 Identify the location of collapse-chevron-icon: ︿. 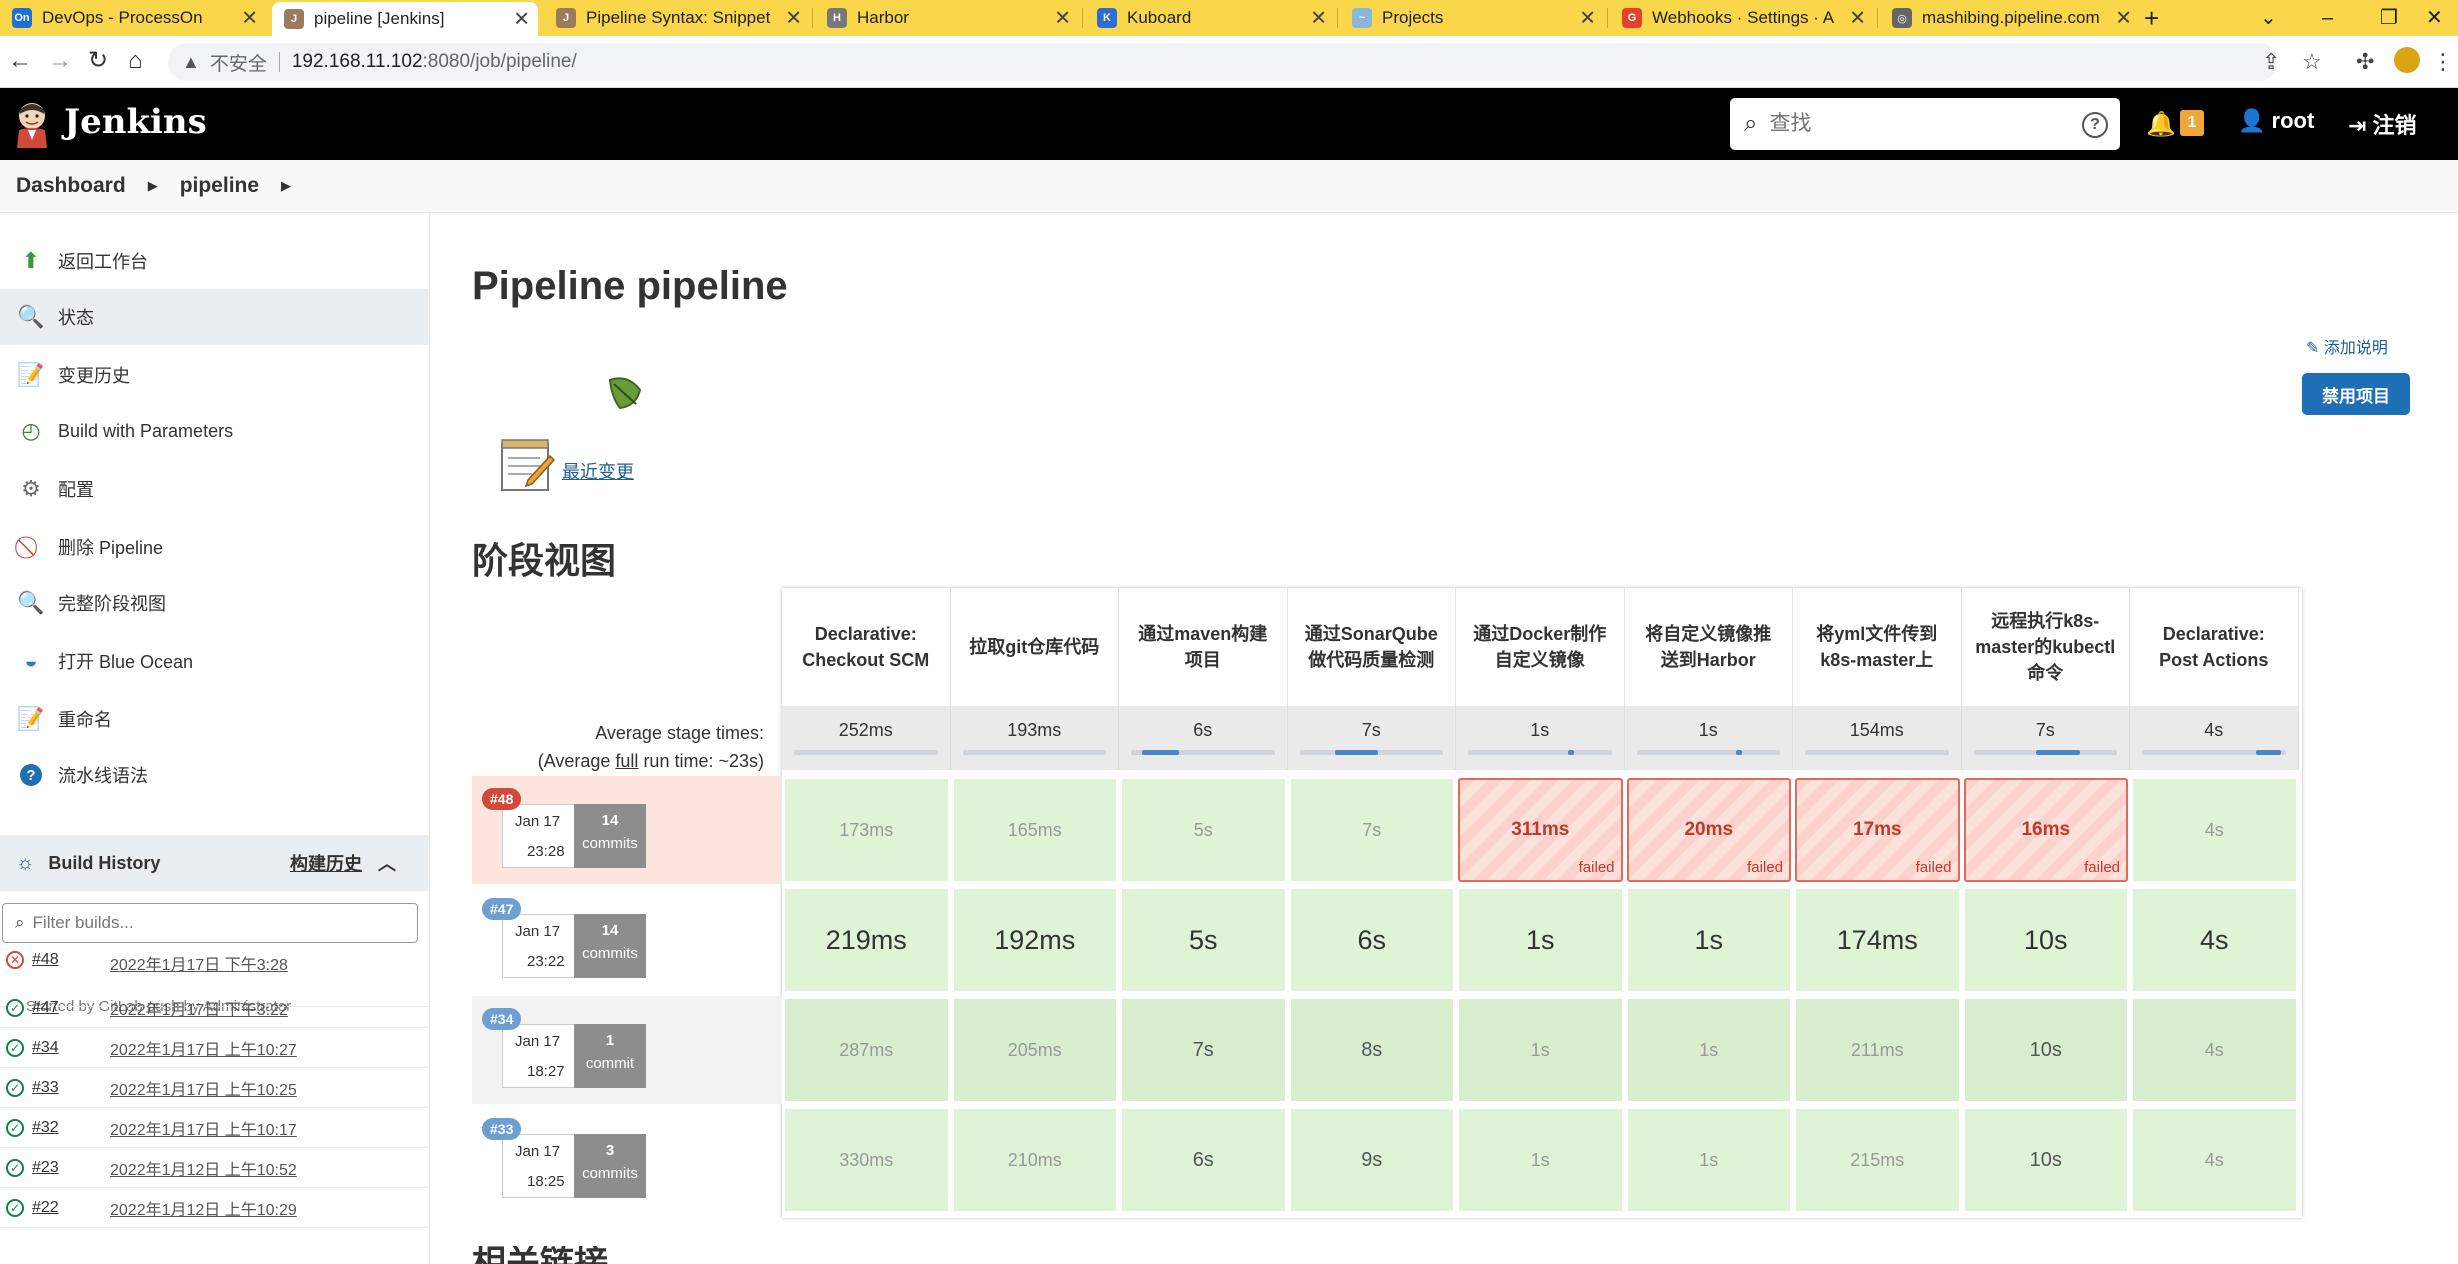
(387, 863).